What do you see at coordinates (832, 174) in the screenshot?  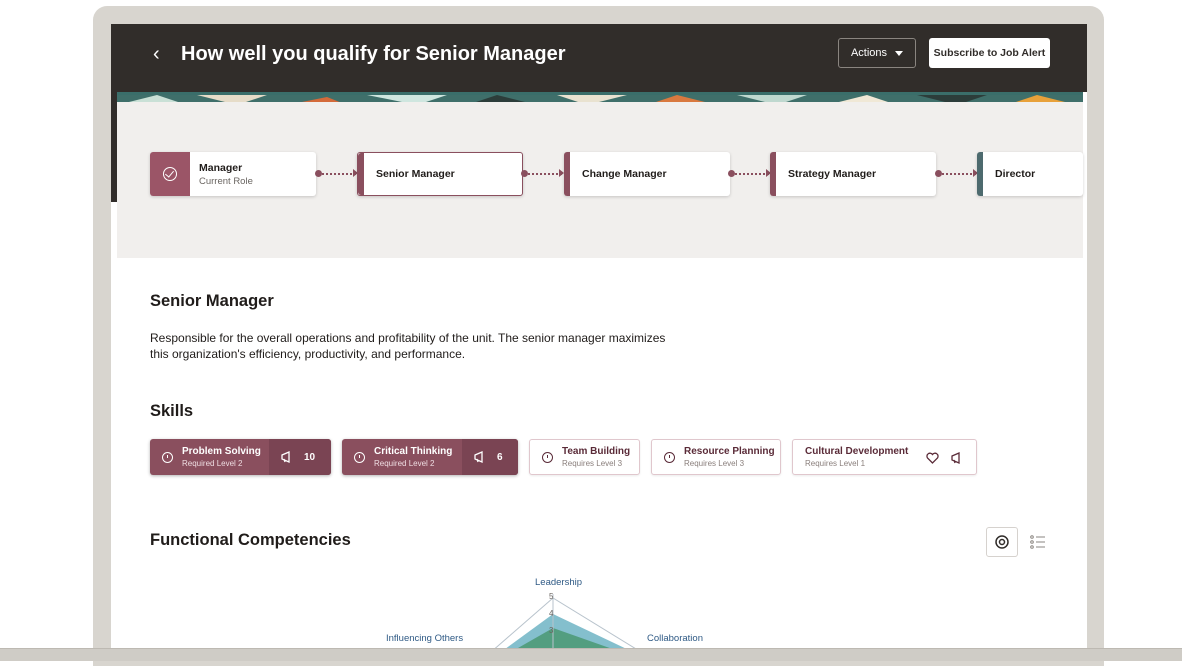 I see `career-node-label: Strategy Manager` at bounding box center [832, 174].